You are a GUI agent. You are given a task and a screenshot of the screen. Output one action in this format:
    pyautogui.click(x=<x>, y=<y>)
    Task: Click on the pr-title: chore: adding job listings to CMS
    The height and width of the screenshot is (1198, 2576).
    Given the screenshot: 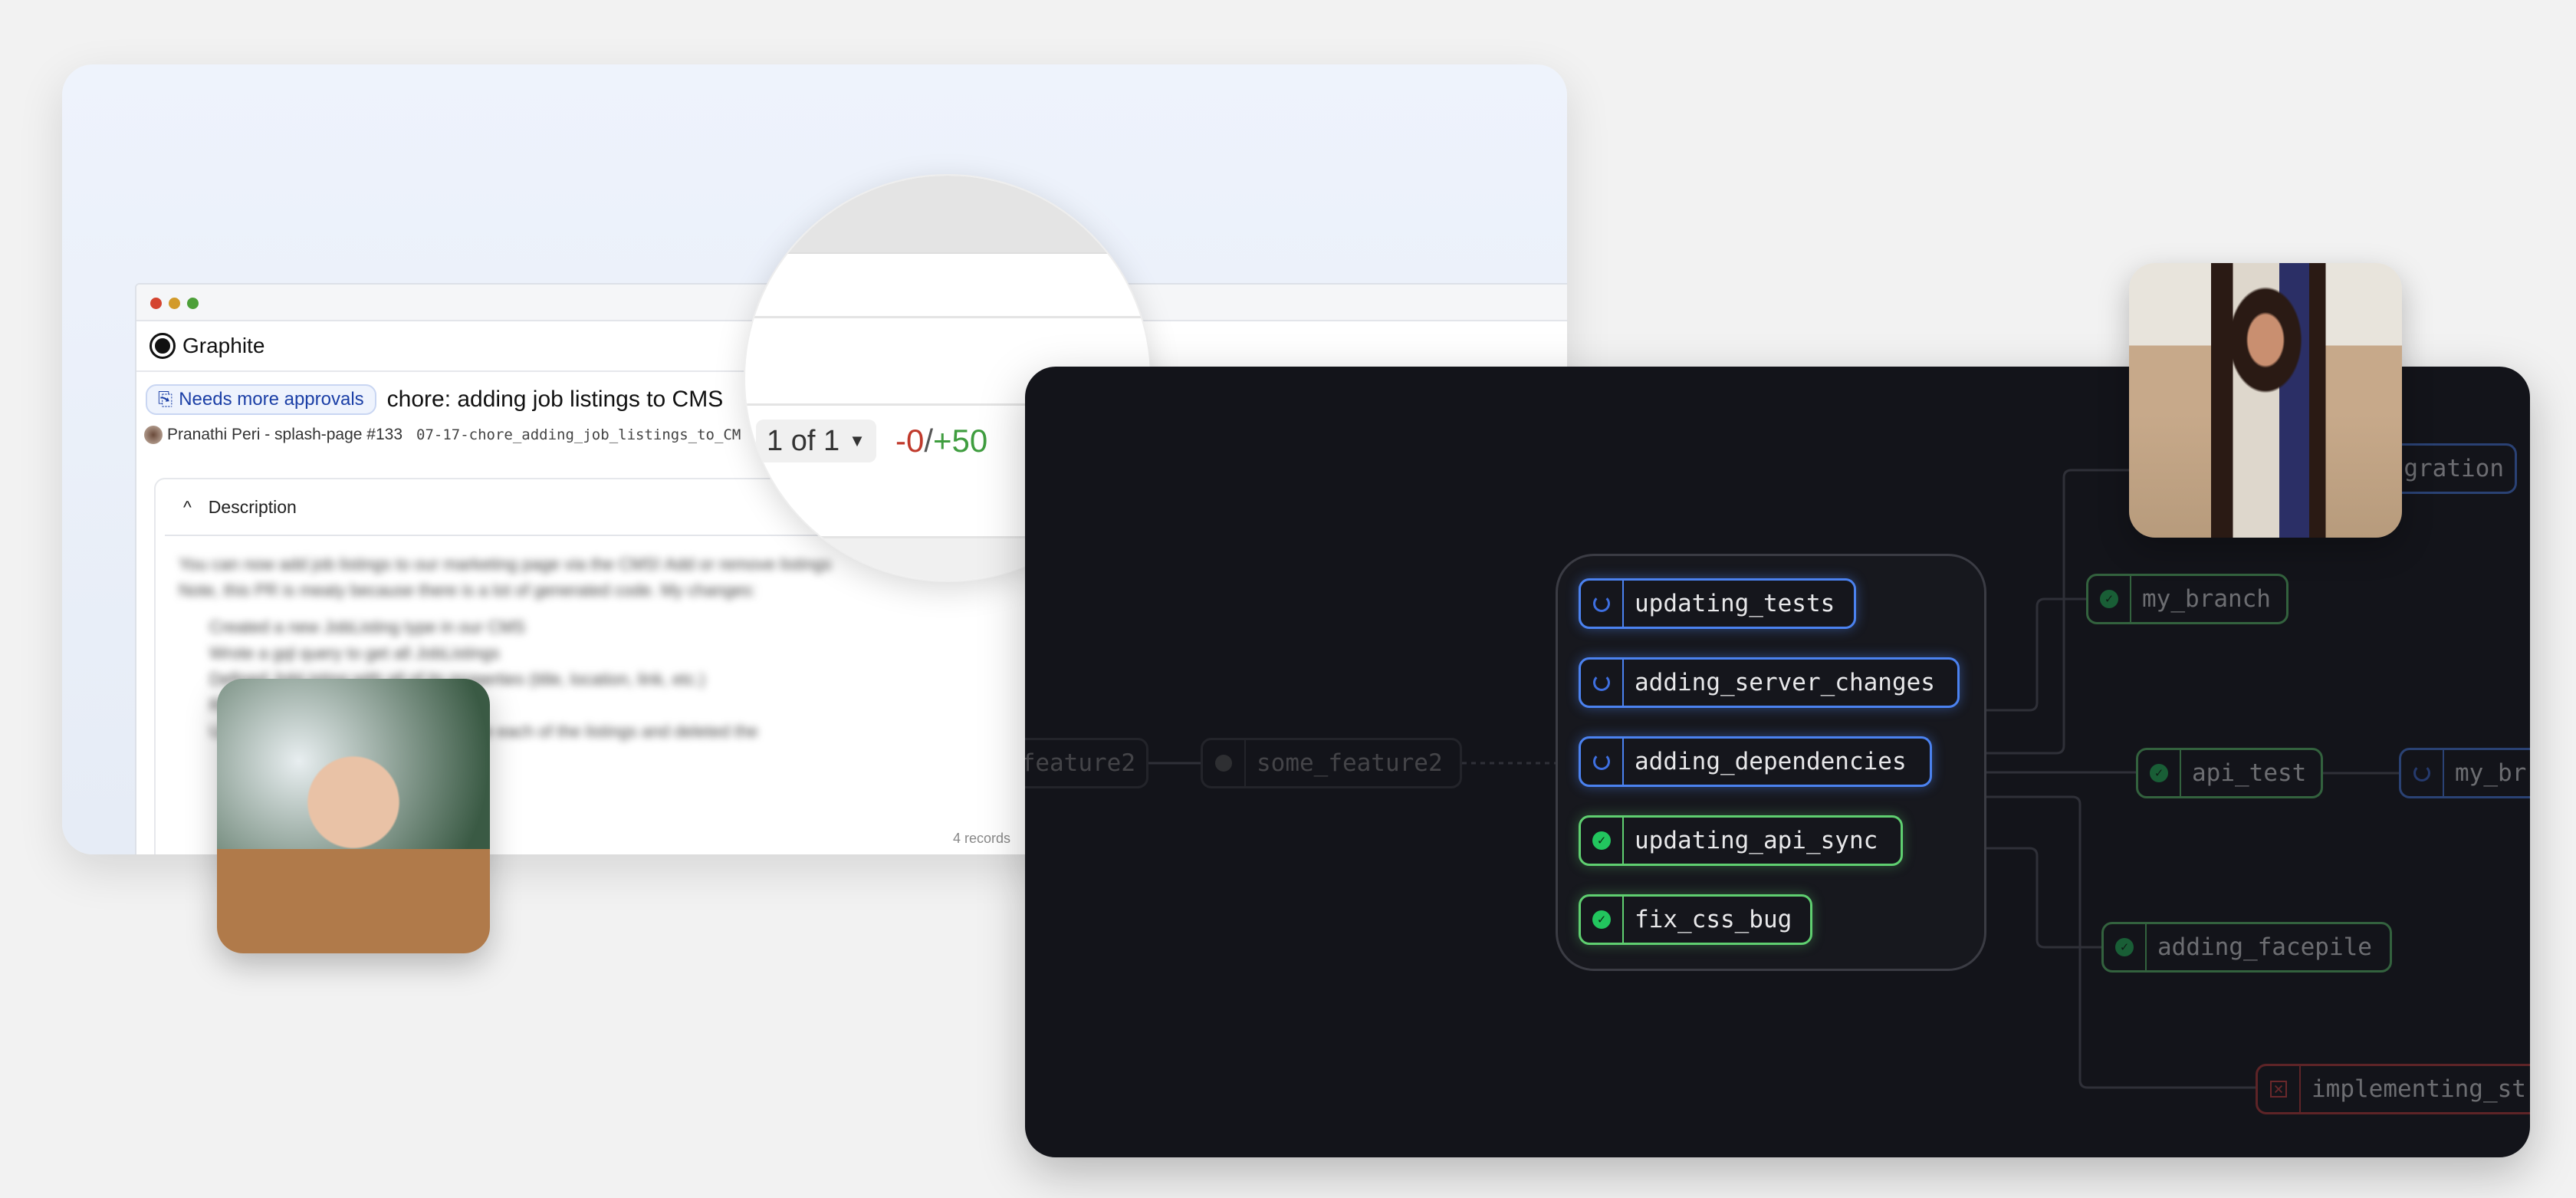 What is the action you would take?
    pyautogui.click(x=555, y=399)
    